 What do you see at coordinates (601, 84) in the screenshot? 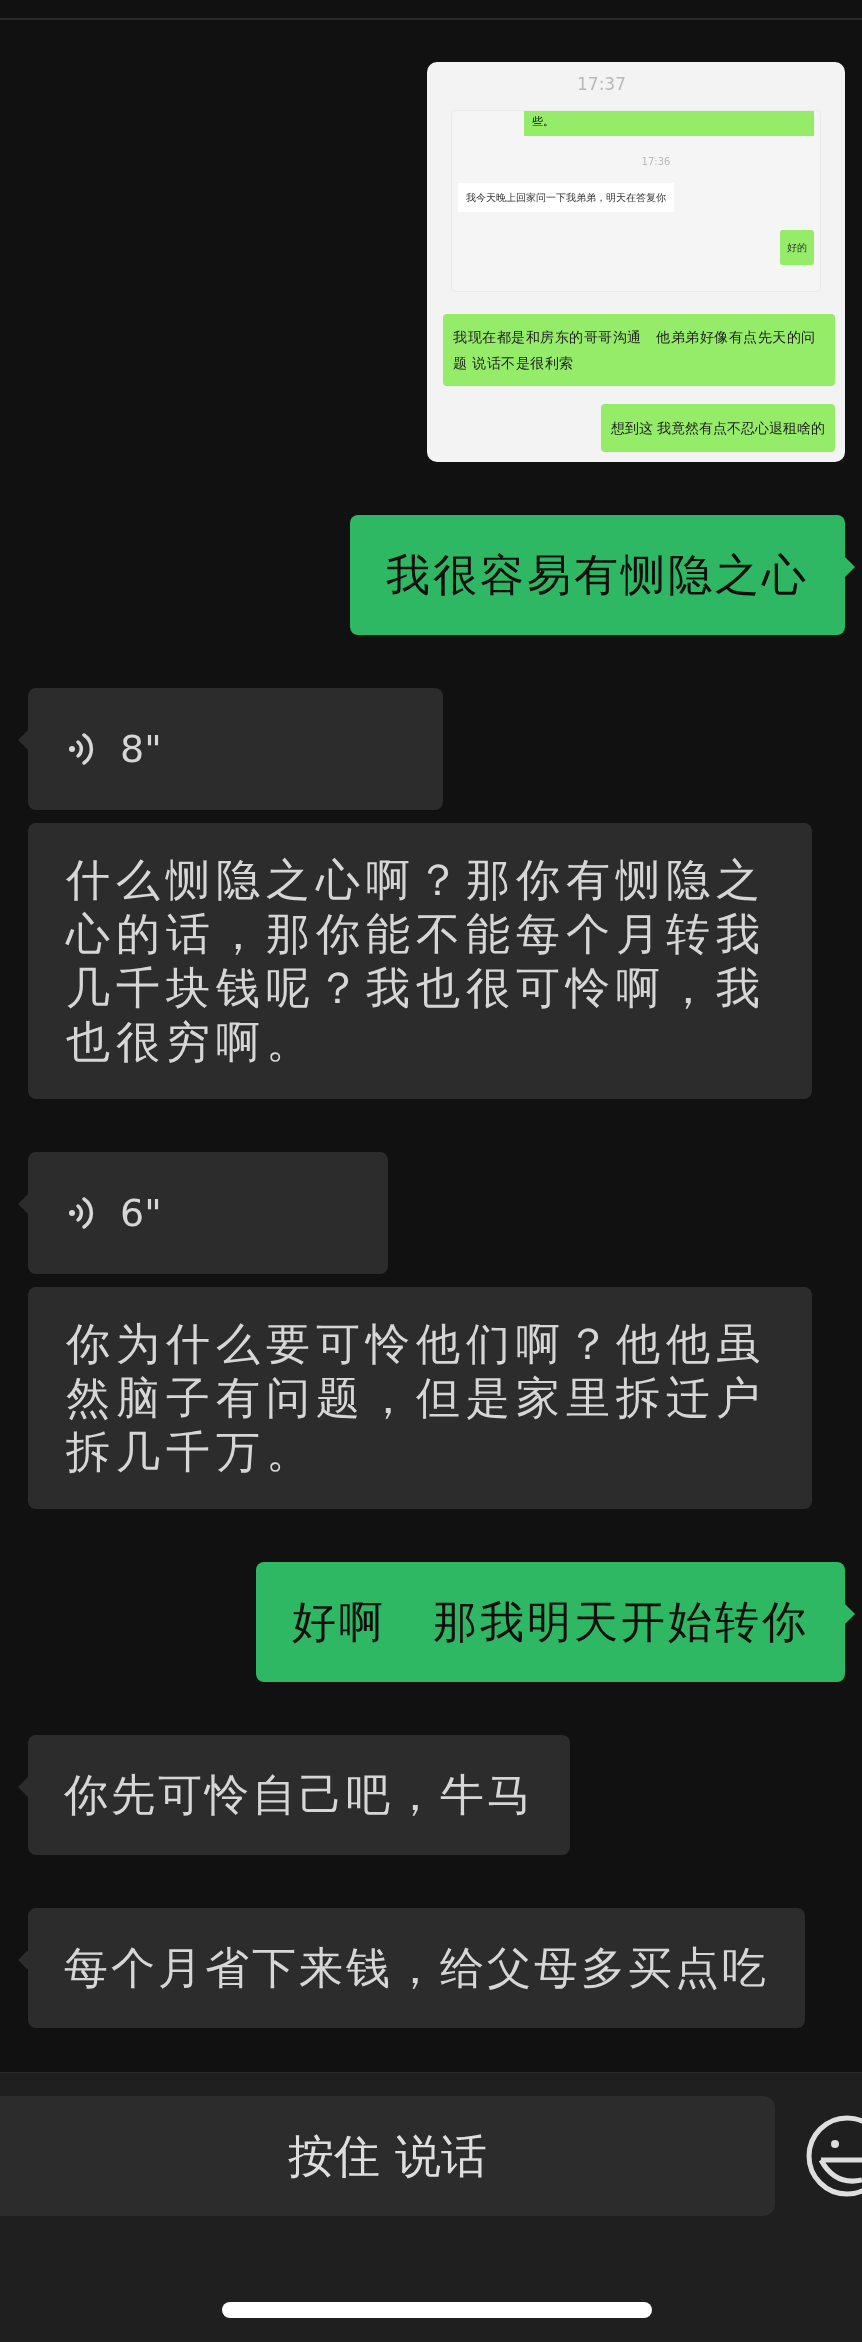
I see `timestamp: 17:37` at bounding box center [601, 84].